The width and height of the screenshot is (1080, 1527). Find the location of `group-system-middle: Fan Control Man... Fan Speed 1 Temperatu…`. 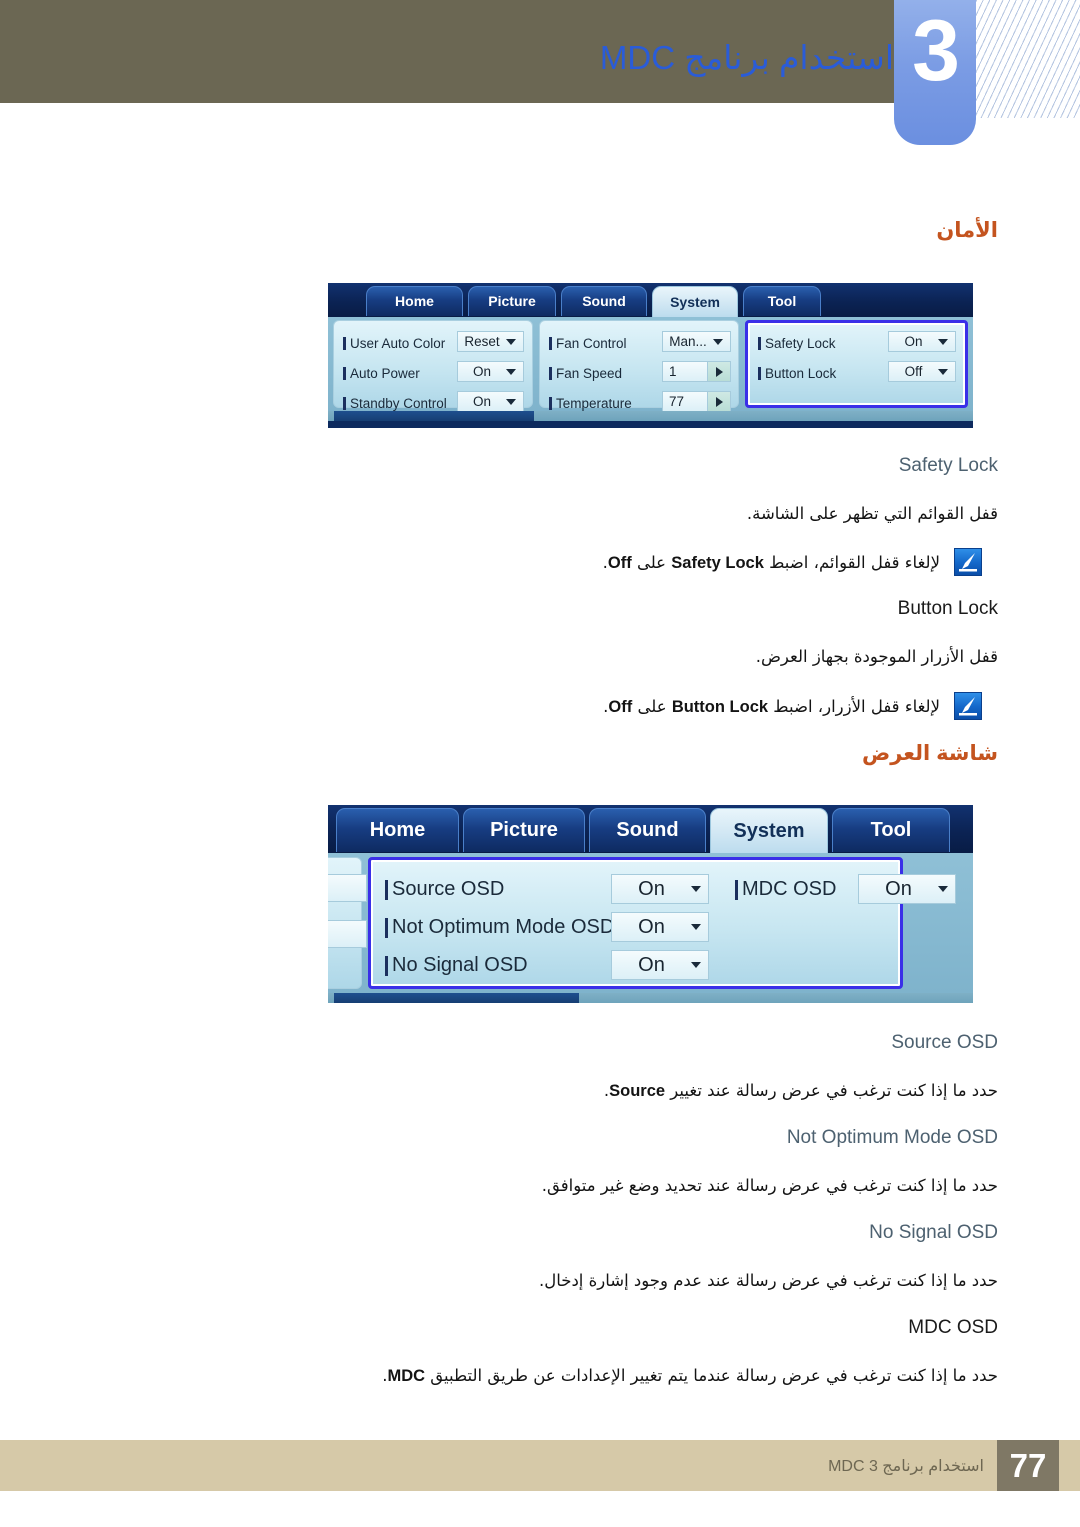

group-system-middle: Fan Control Man... Fan Speed 1 Temperatu… is located at coordinates (639, 366).